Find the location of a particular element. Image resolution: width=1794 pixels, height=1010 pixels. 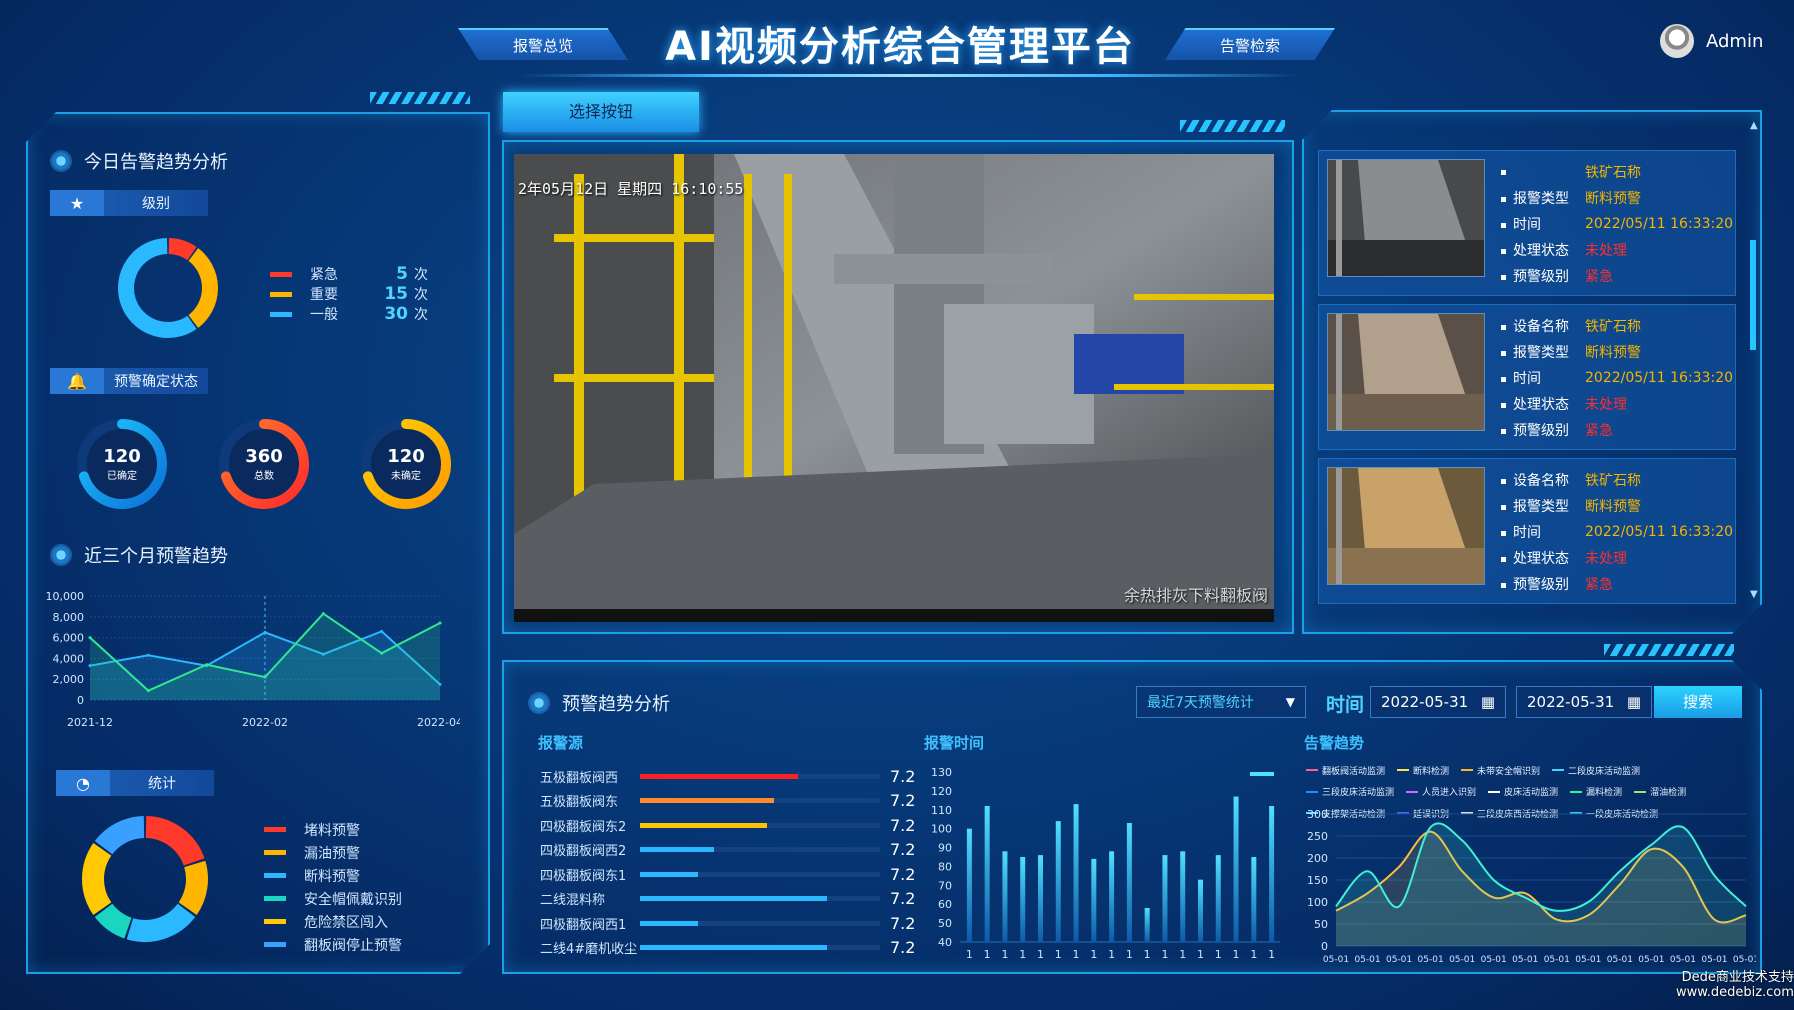

date-from-input: 2022-05-31 ▦ is located at coordinates (1438, 702).